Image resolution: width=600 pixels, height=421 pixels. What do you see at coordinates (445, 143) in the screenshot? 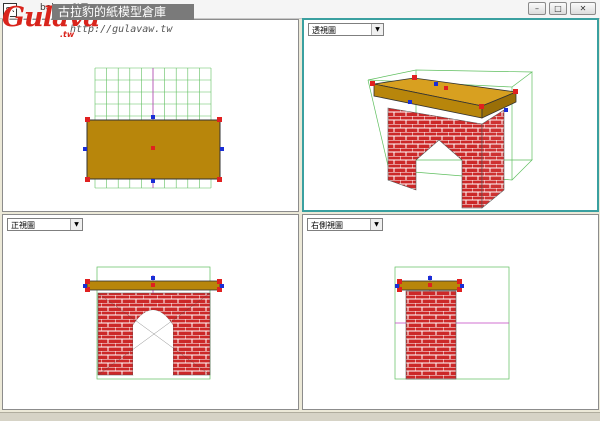
I see `brick-arch-model` at bounding box center [445, 143].